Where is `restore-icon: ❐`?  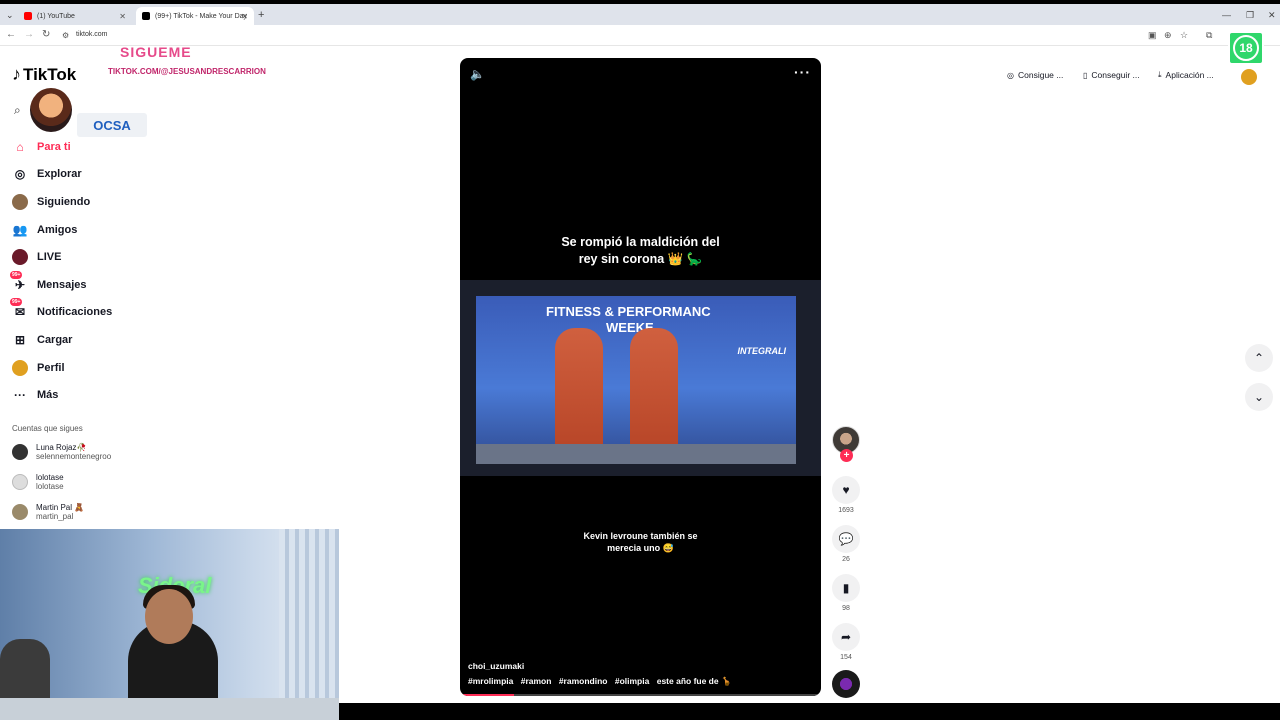
restore-icon: ❐ is located at coordinates (1250, 15).